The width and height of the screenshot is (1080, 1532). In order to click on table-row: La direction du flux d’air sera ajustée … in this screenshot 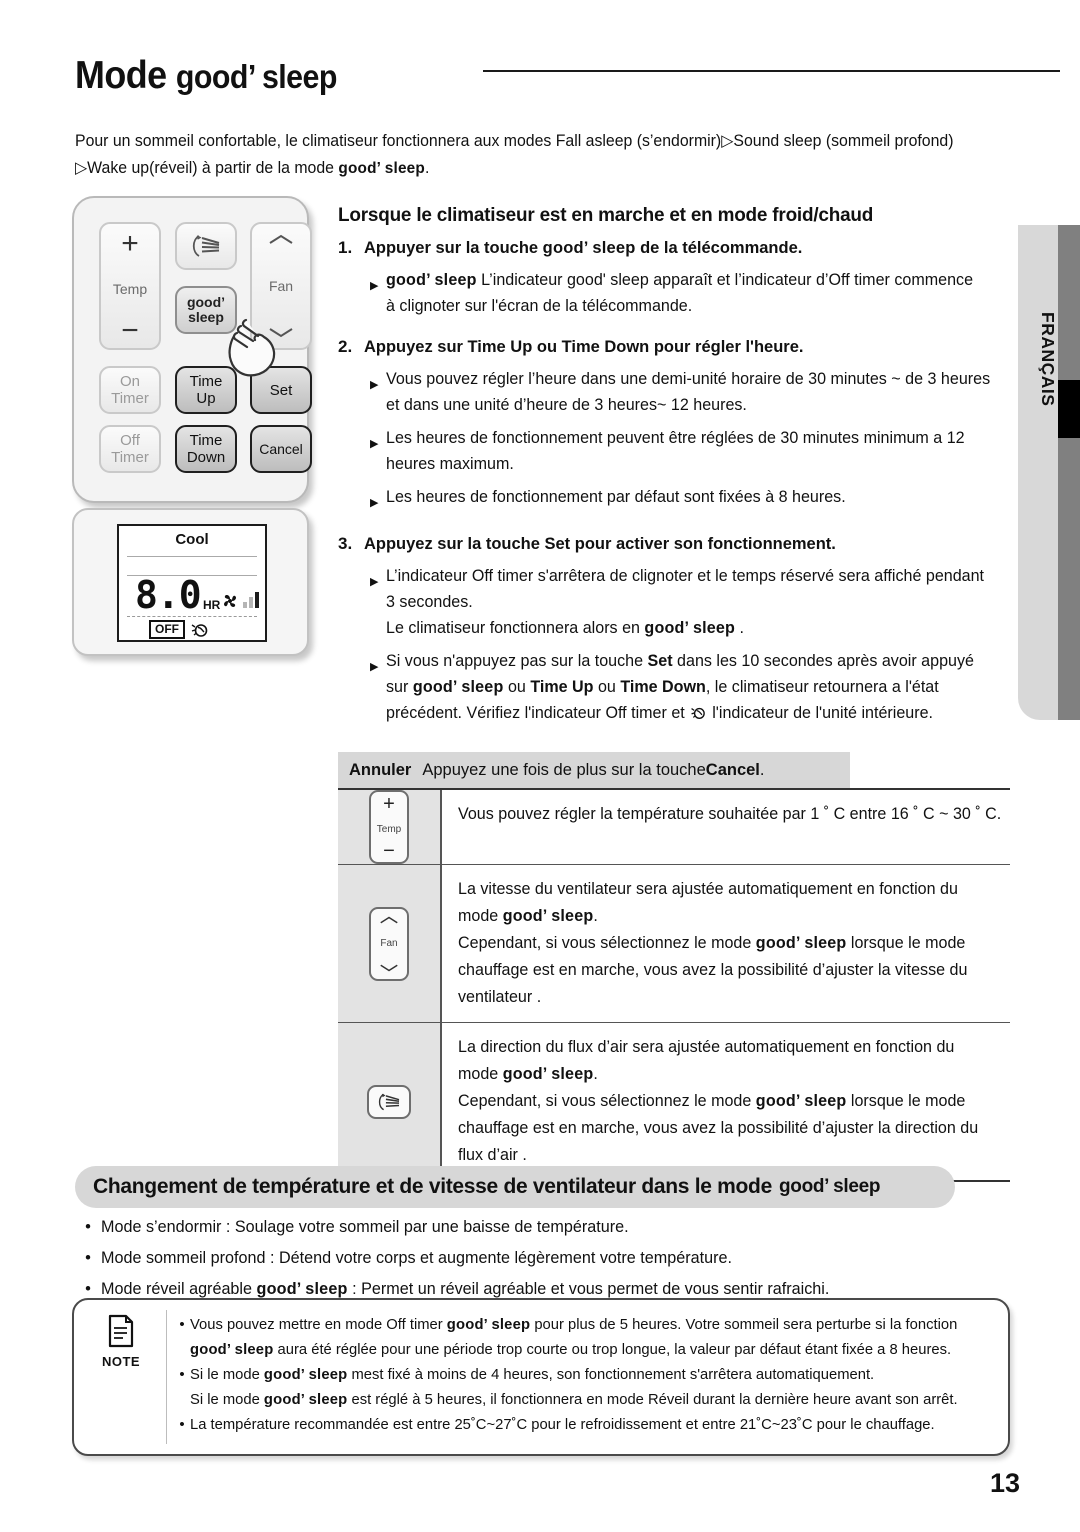, I will do `click(674, 1102)`.